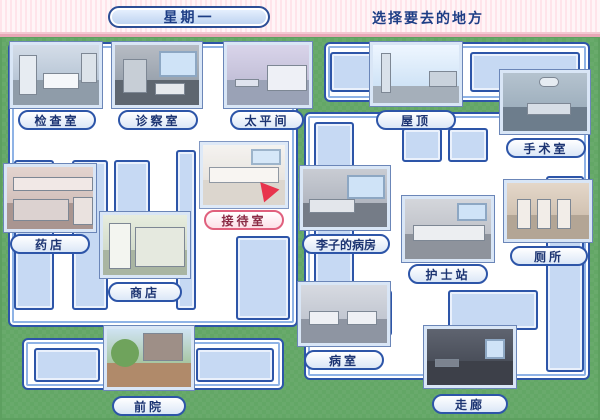 Image resolution: width=600 pixels, height=420 pixels. Describe the element at coordinates (244, 175) in the screenshot. I see `reception-image` at that location.